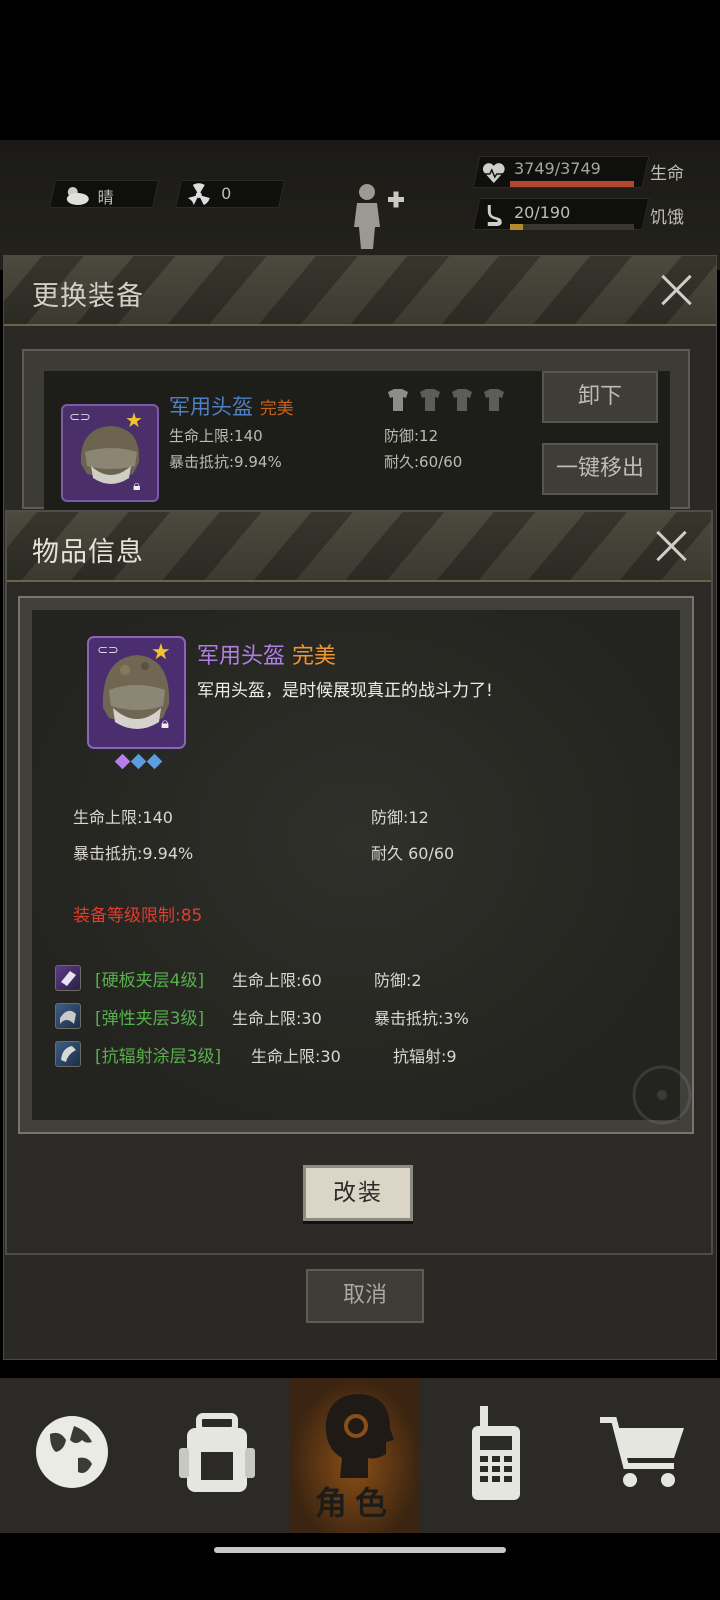 The image size is (720, 1600). I want to click on unequip-button: 卸下, so click(600, 397).